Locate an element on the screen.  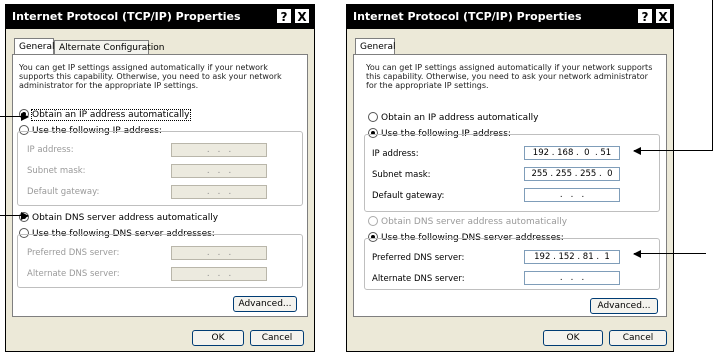
tab-alternate-configuration: Alternate Configuration is located at coordinates (109, 47).